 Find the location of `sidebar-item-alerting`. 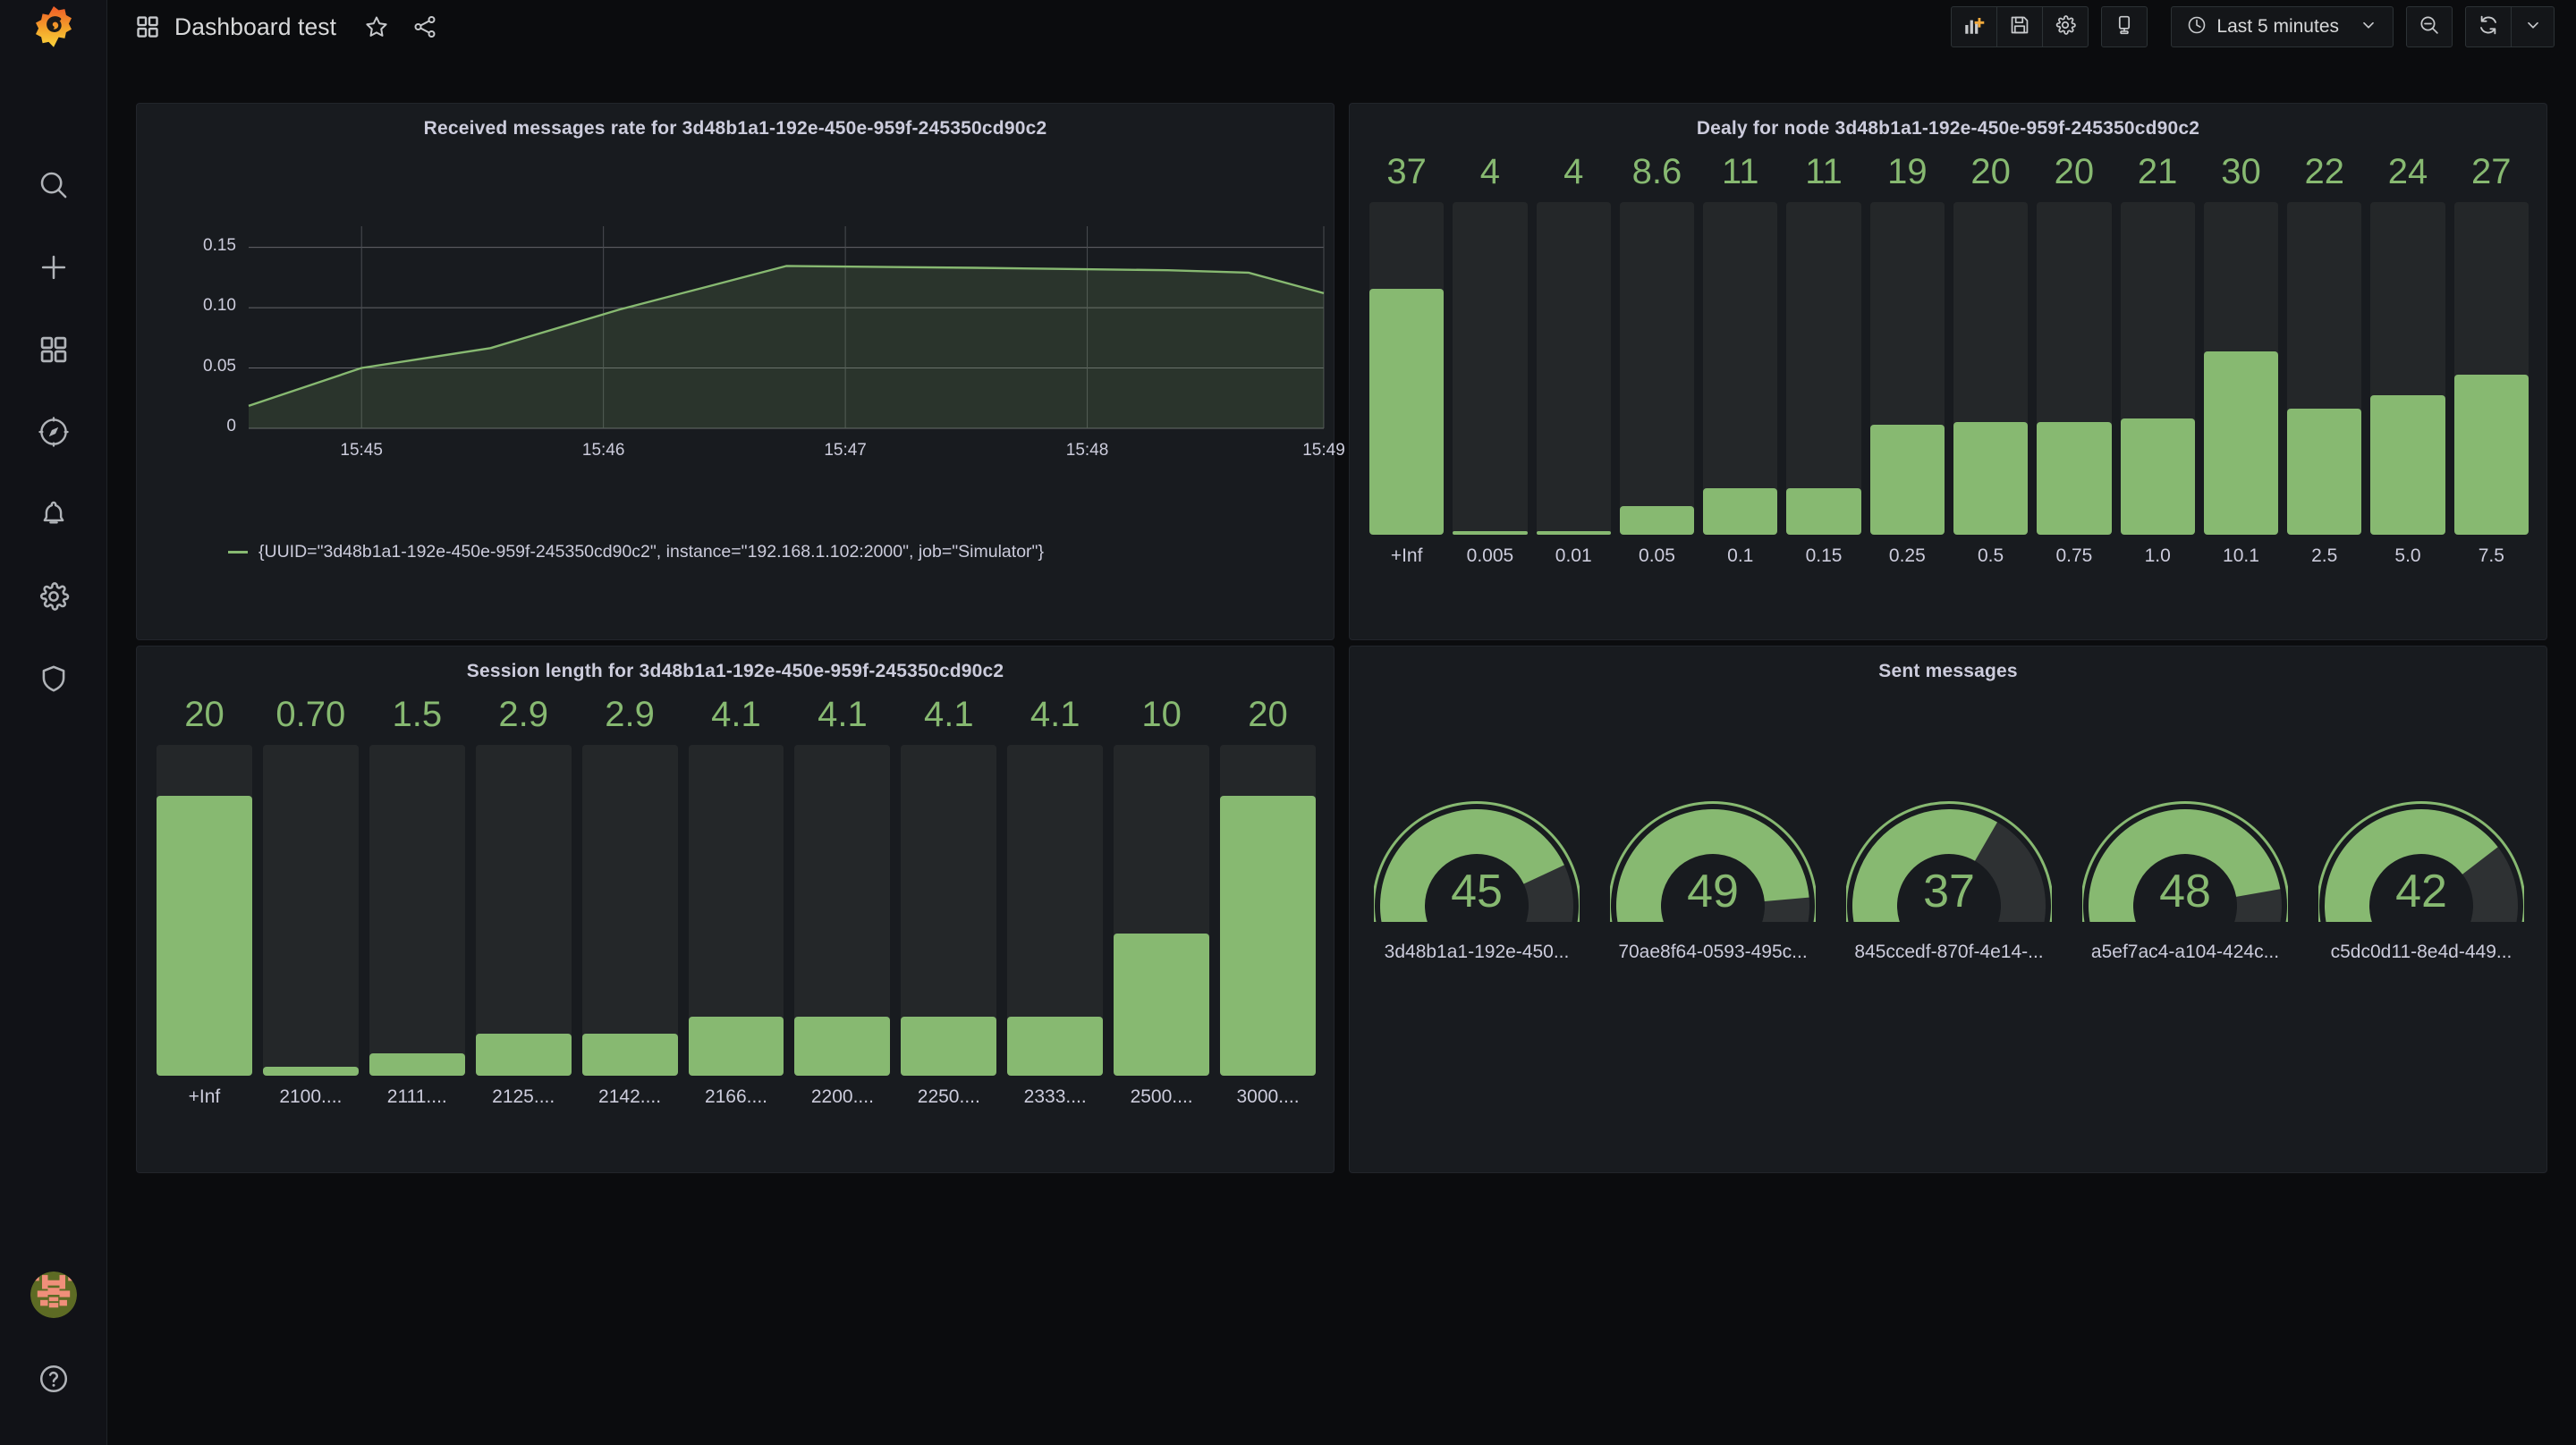

sidebar-item-alerting is located at coordinates (53, 514).